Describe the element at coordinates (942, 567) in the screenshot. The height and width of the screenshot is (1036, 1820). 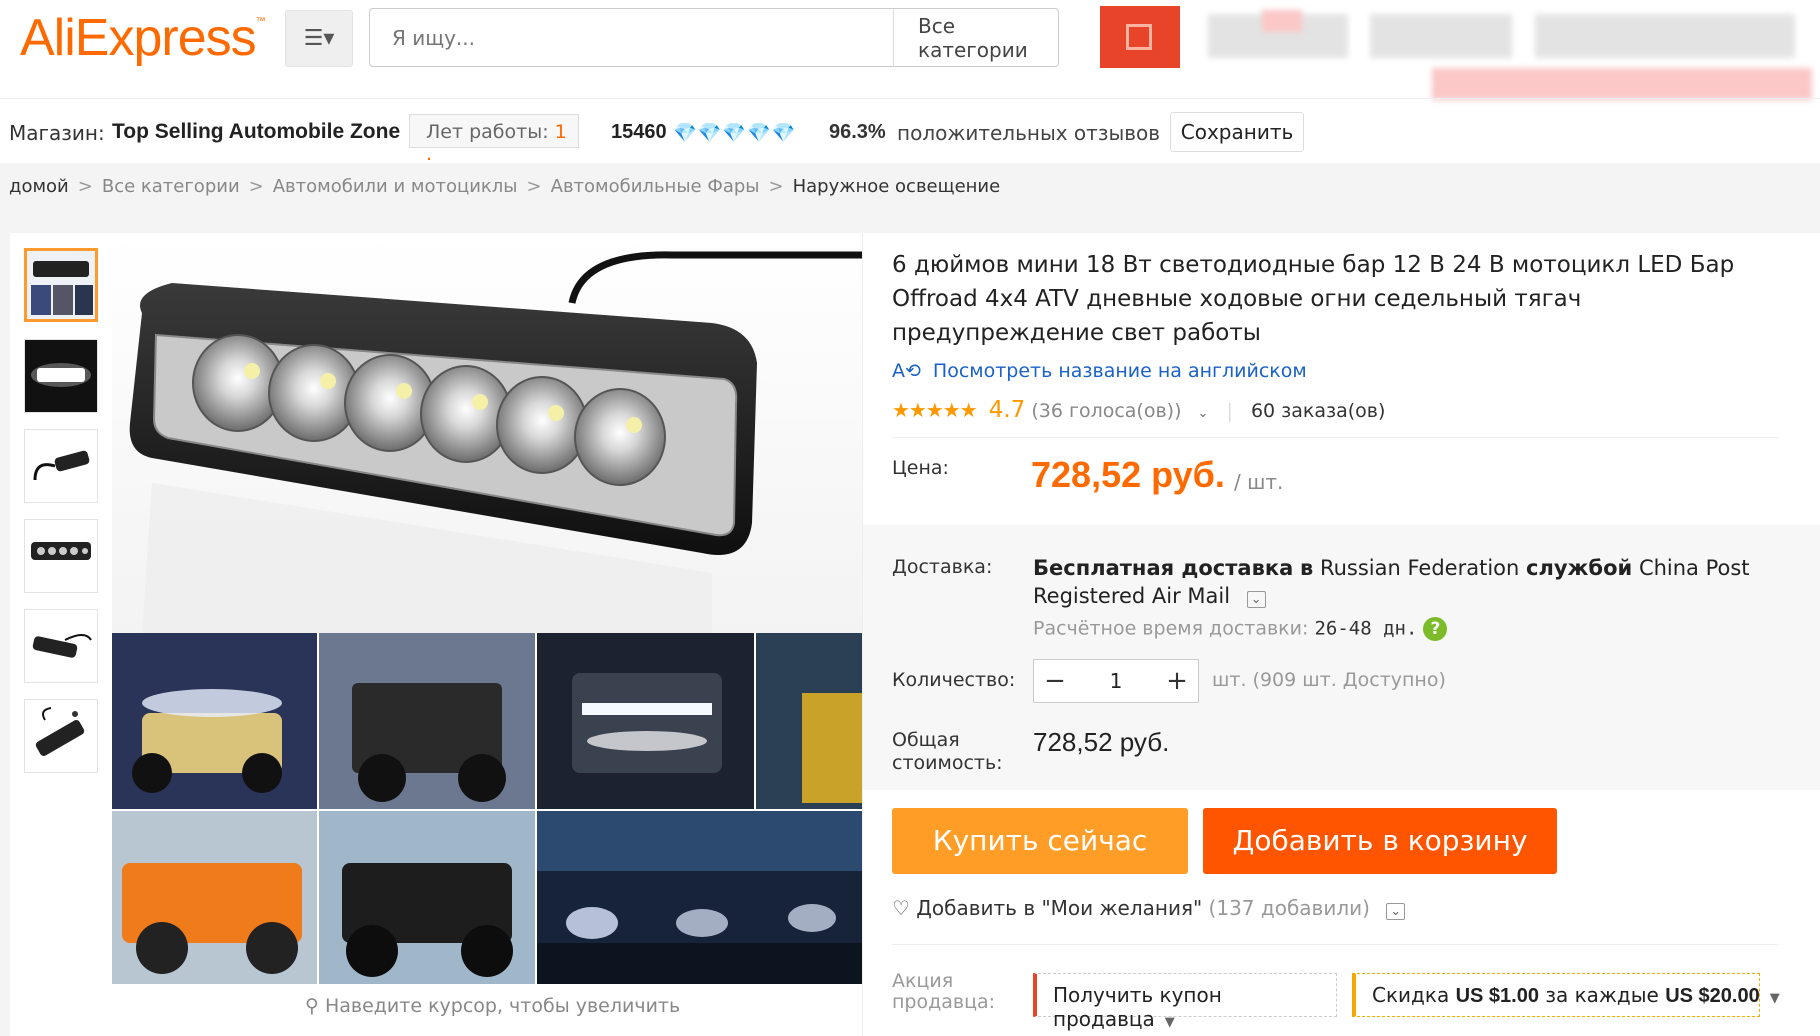
I see `shipping-label: Доставка:` at that location.